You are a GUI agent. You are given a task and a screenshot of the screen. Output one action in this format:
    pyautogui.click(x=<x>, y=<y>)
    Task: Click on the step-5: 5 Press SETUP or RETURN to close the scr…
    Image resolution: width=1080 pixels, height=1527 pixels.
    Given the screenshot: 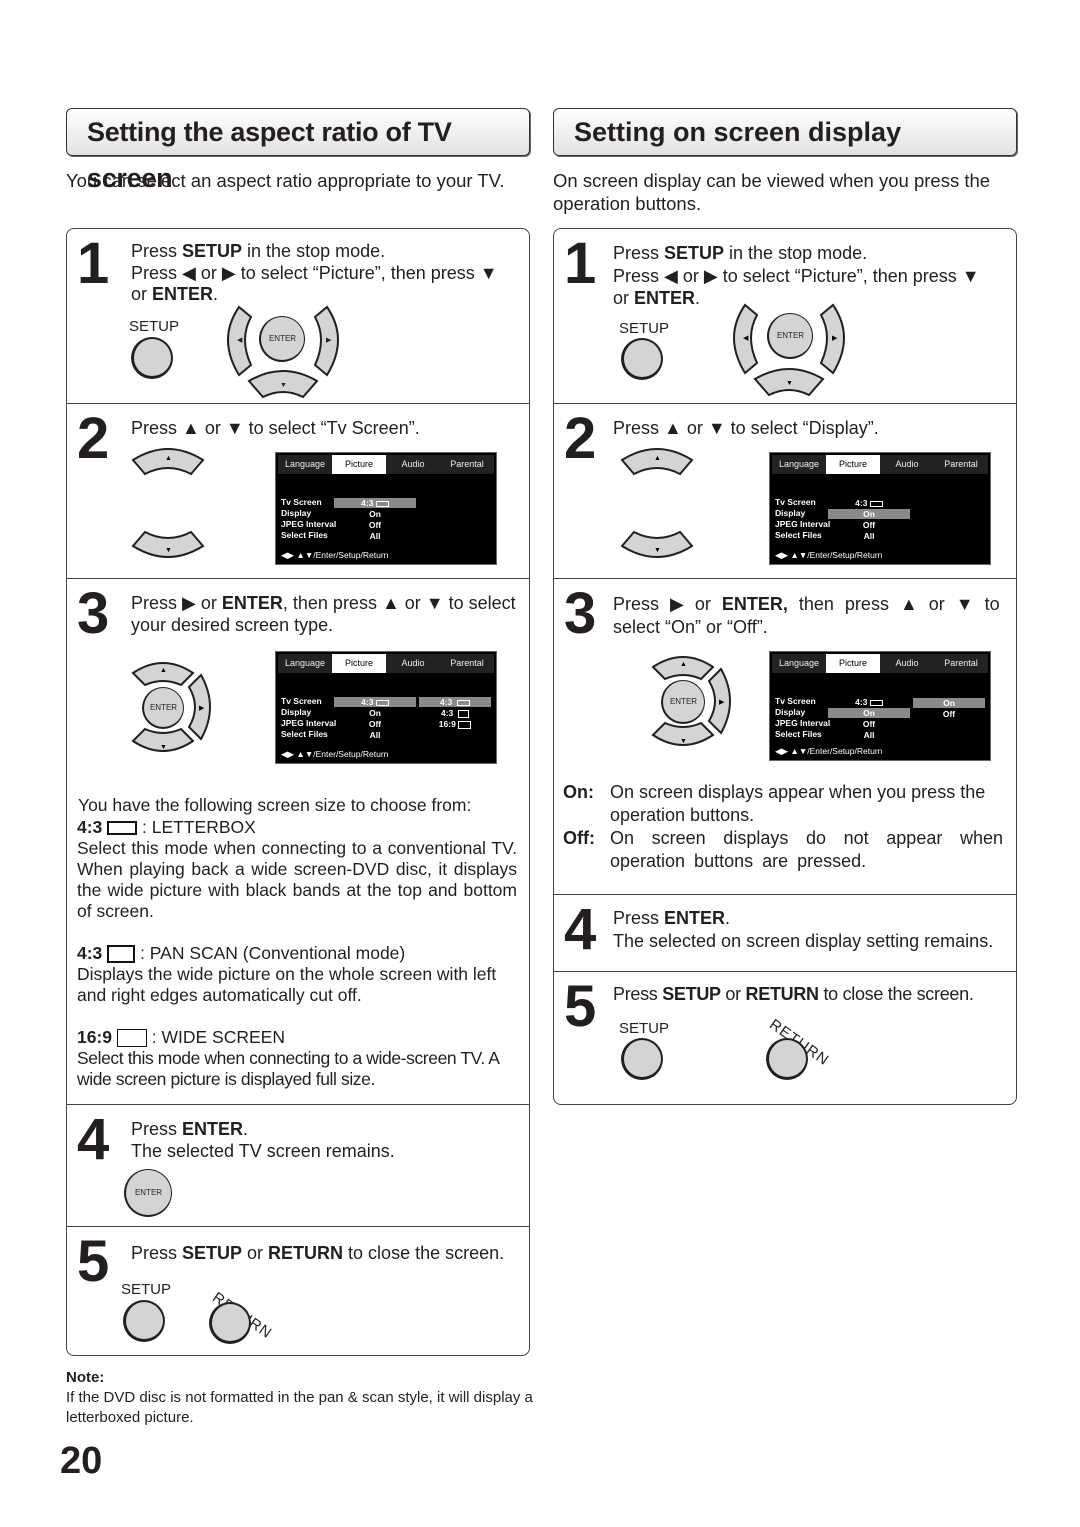 What is the action you would take?
    pyautogui.click(x=298, y=1291)
    